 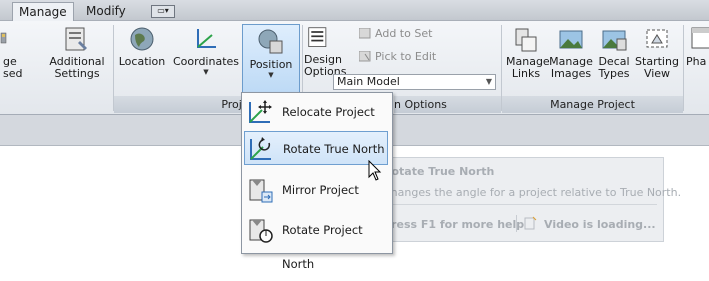 I want to click on coordinates-button: Coordinates ▼, so click(x=206, y=60).